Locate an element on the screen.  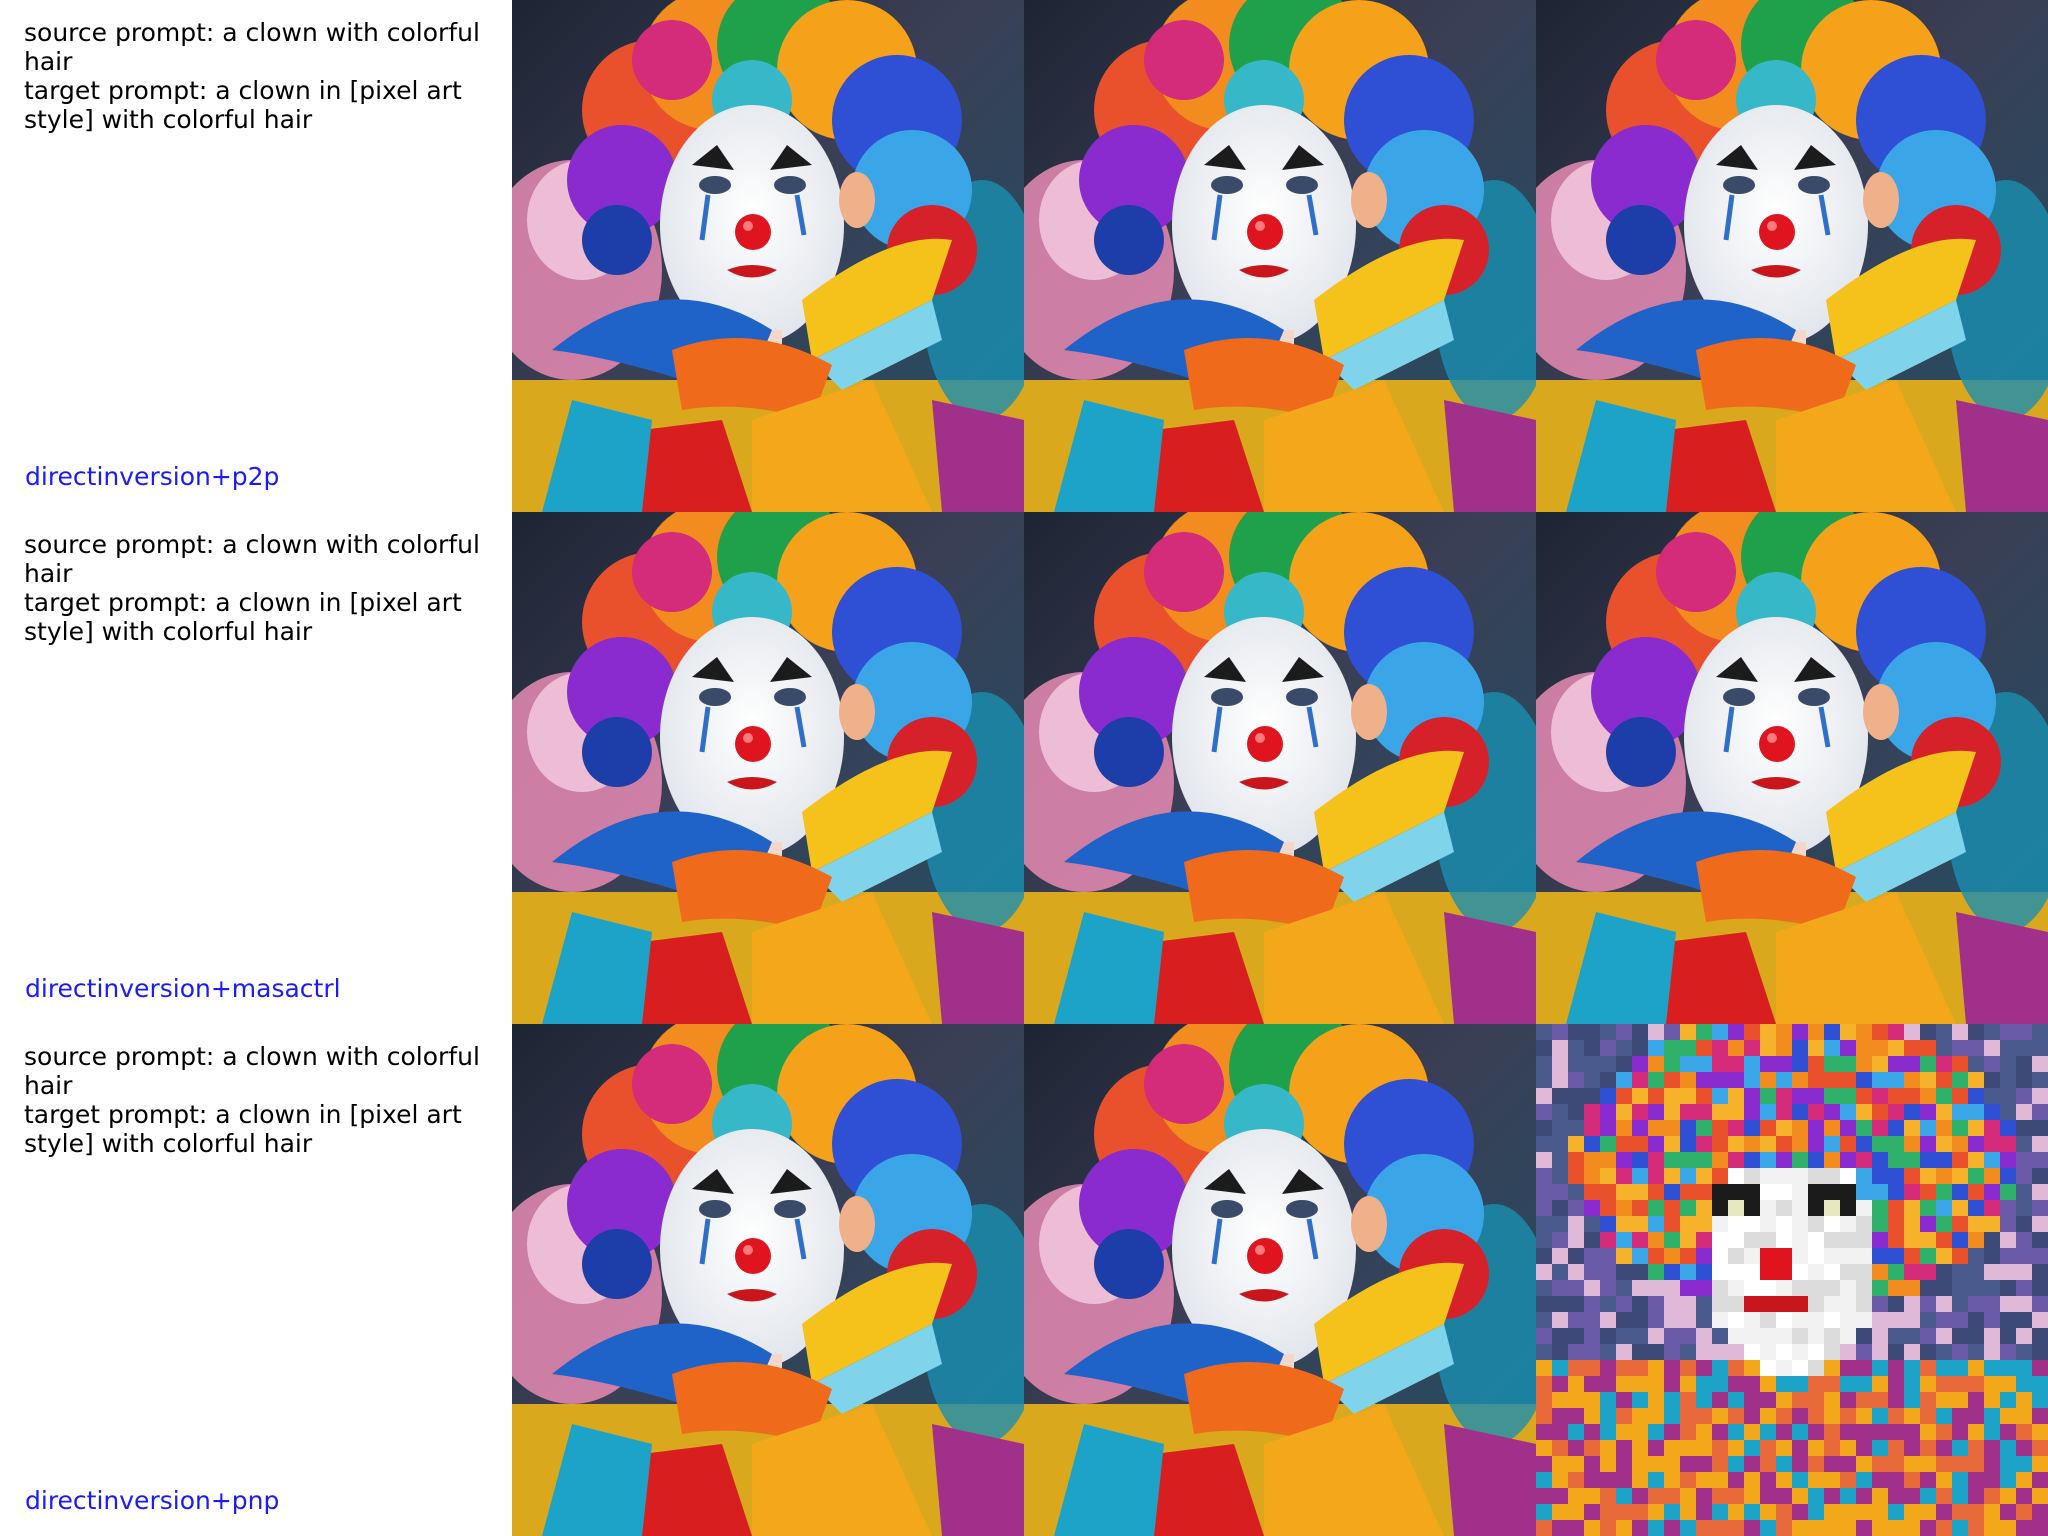
method-label: directinversion+p2p is located at coordinates (152, 476).